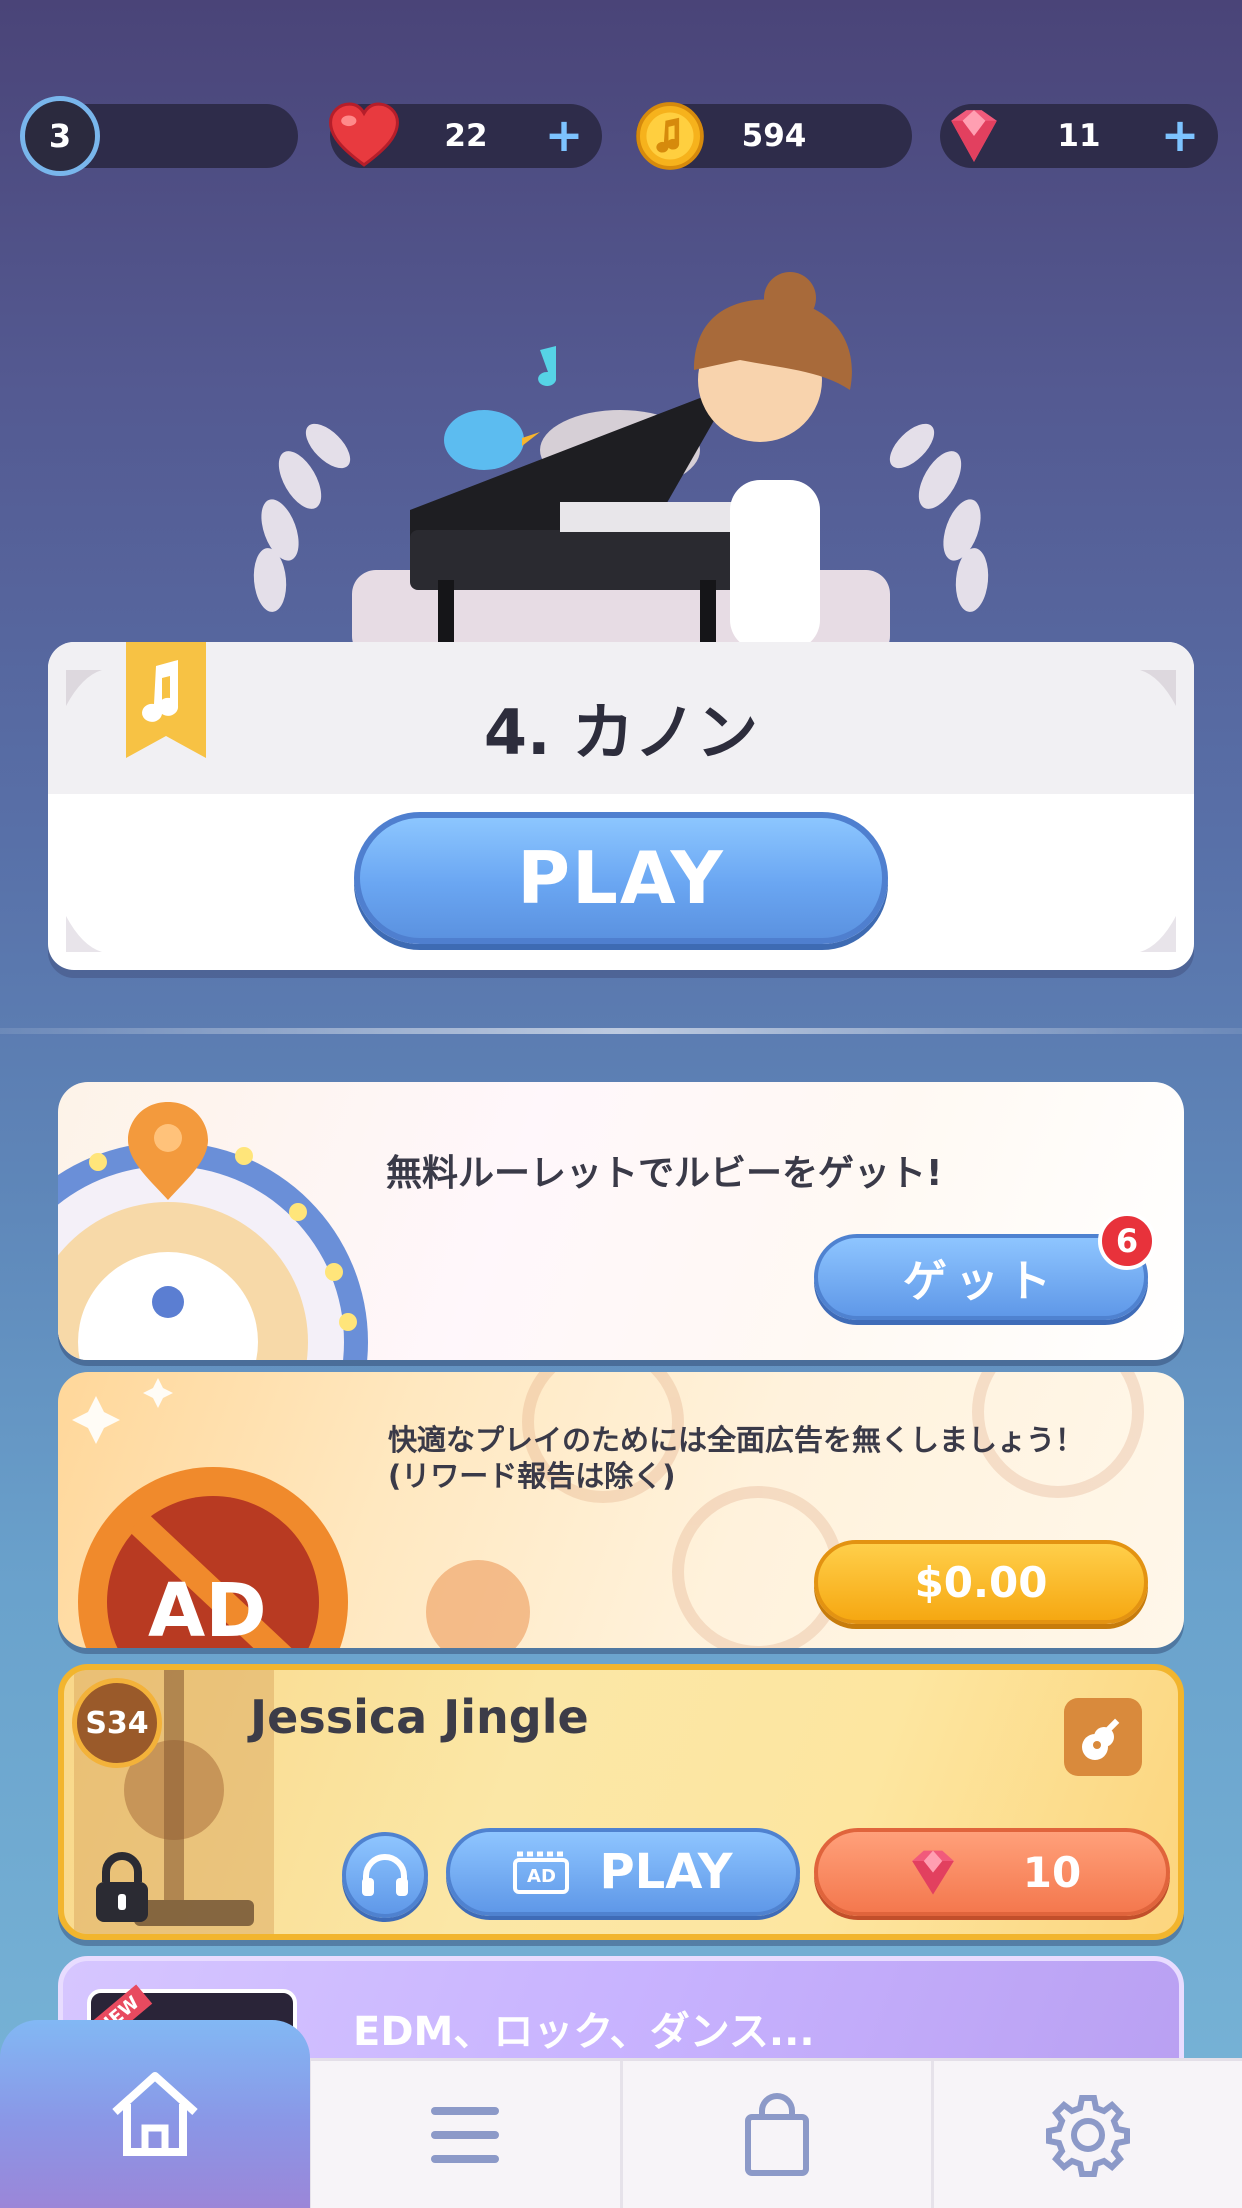 The height and width of the screenshot is (2208, 1242). What do you see at coordinates (122, 1887) in the screenshot?
I see `lock-icon` at bounding box center [122, 1887].